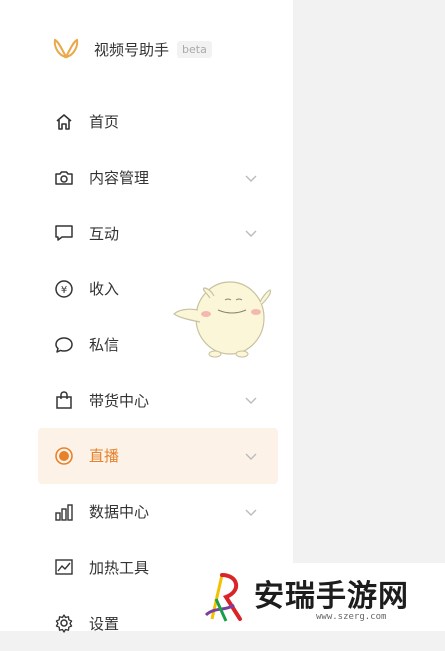 The height and width of the screenshot is (651, 445). I want to click on nav-label: 互动, so click(104, 233).